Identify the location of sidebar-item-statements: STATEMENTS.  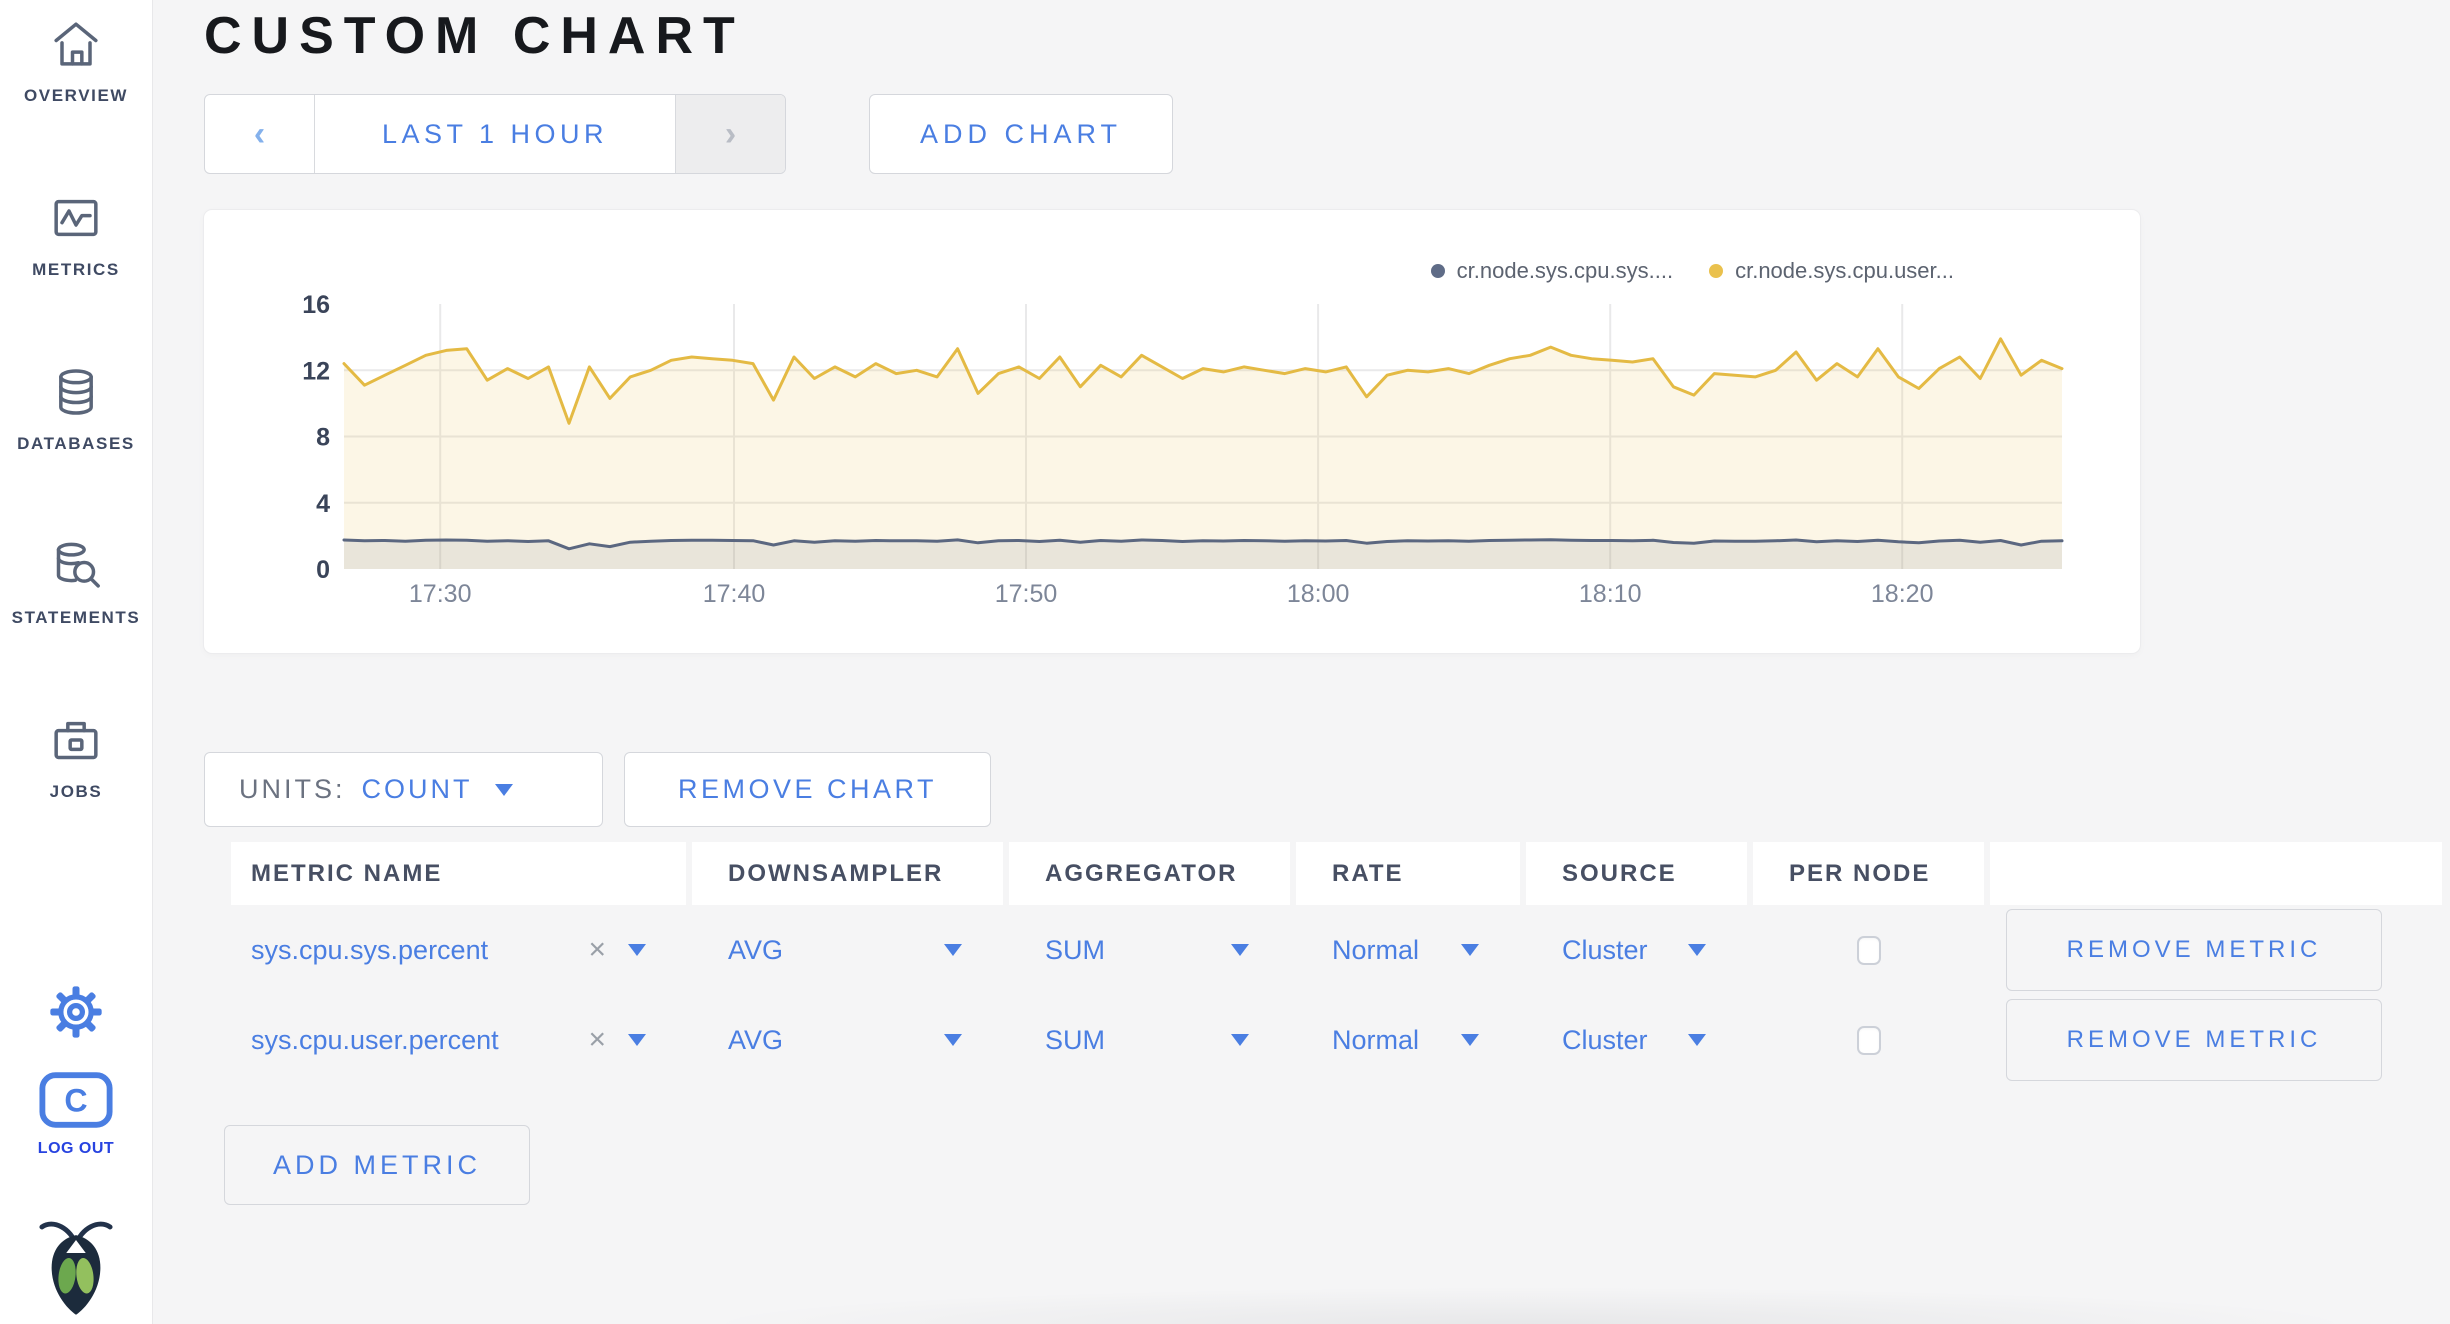
(76, 583).